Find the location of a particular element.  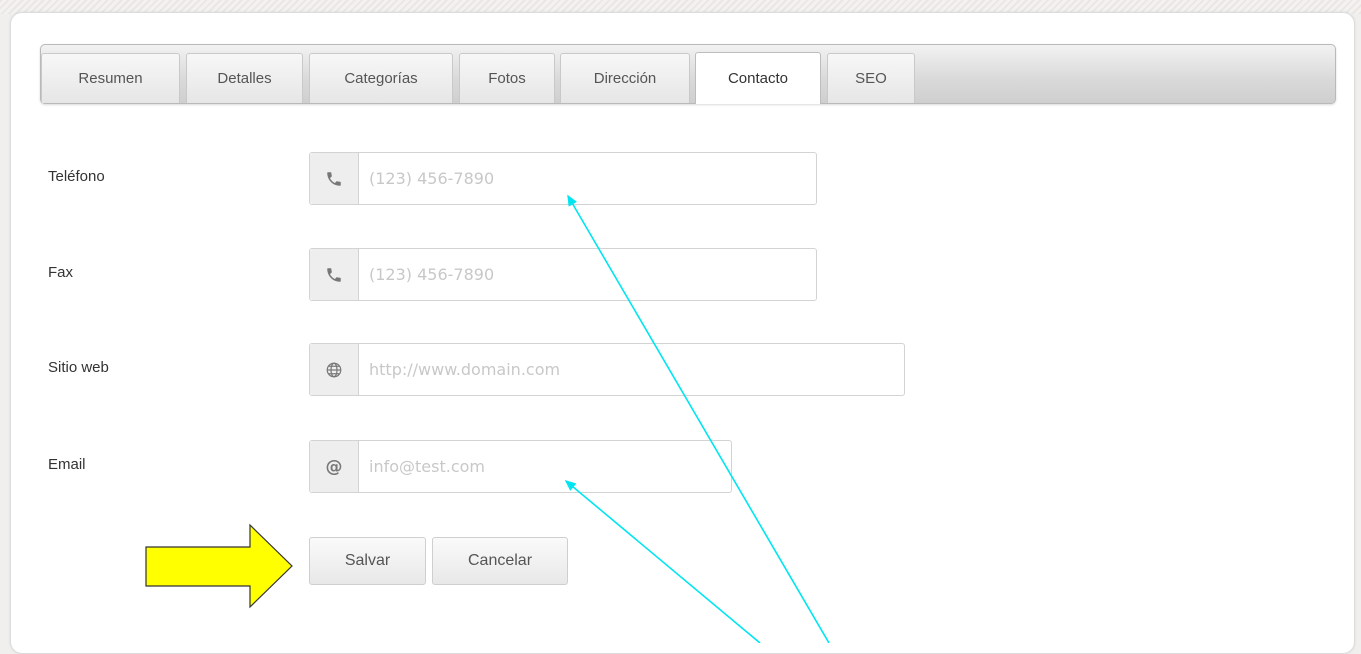

website-label: Sitio web is located at coordinates (78, 367).